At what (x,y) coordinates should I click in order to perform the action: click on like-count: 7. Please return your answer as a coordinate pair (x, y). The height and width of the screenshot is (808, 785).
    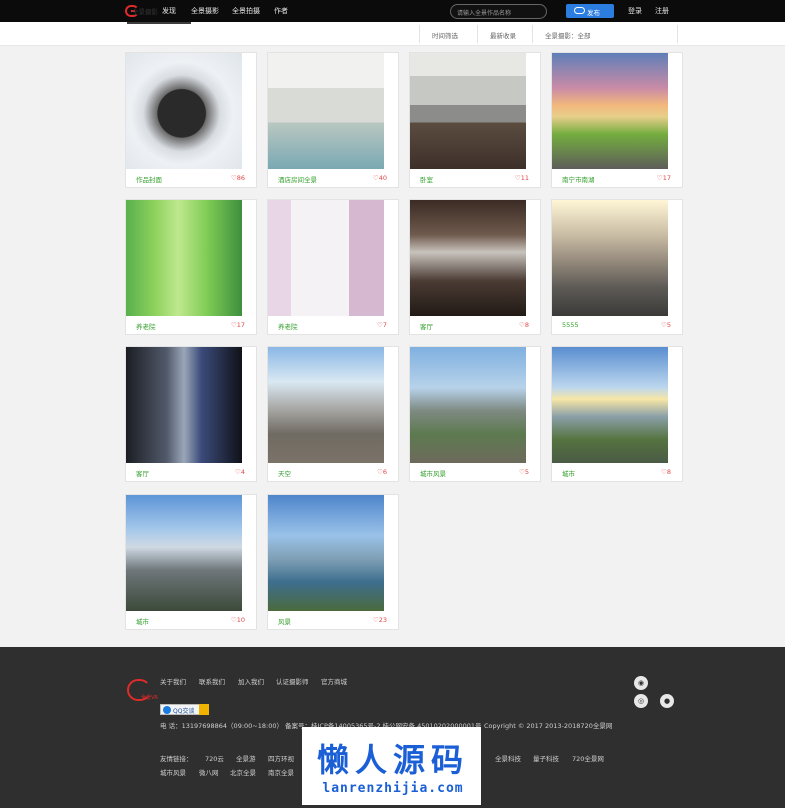
    Looking at the image, I should click on (384, 325).